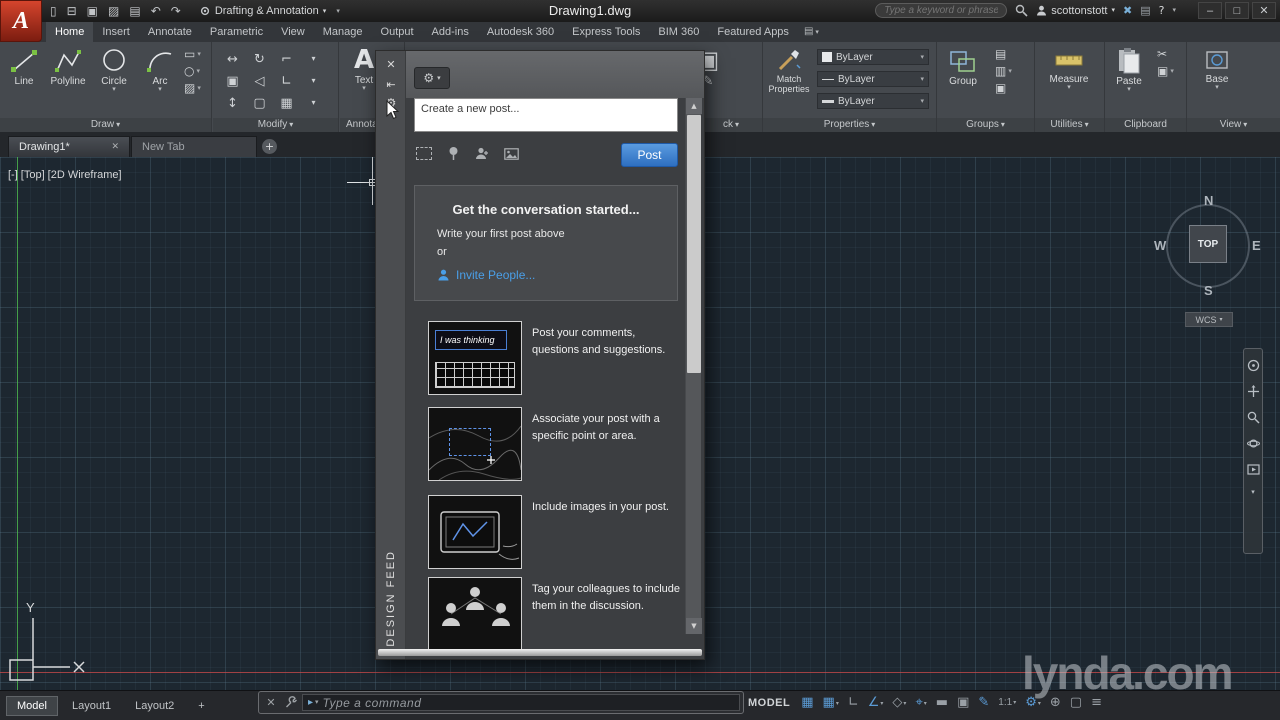 This screenshot has width=1280, height=720. I want to click on minimize-button: –, so click(1210, 10).